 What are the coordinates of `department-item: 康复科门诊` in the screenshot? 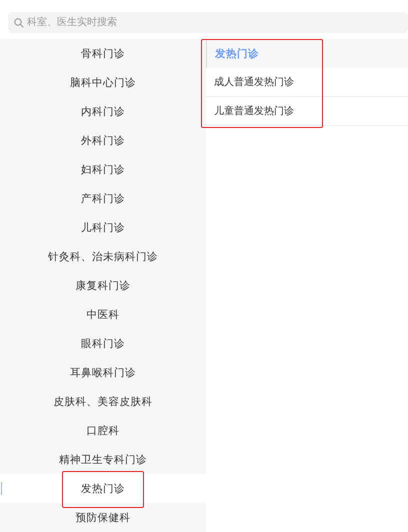 It's located at (103, 285).